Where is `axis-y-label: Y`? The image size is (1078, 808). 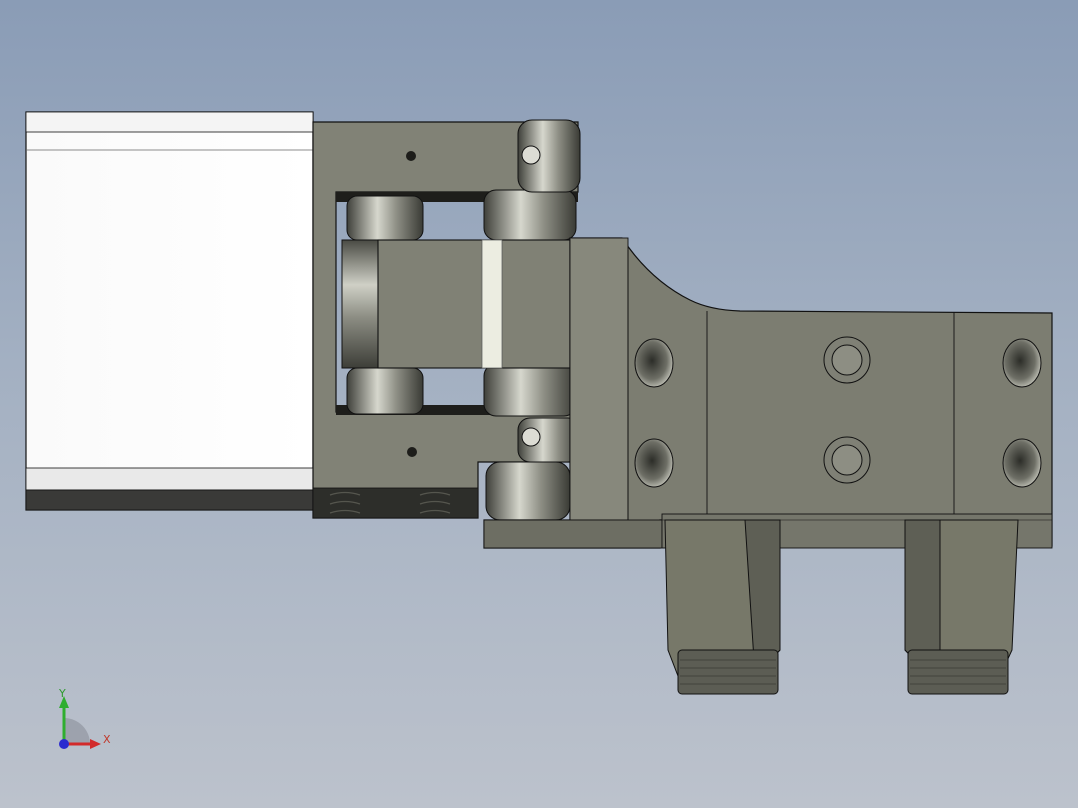
axis-y-label: Y is located at coordinates (62, 693).